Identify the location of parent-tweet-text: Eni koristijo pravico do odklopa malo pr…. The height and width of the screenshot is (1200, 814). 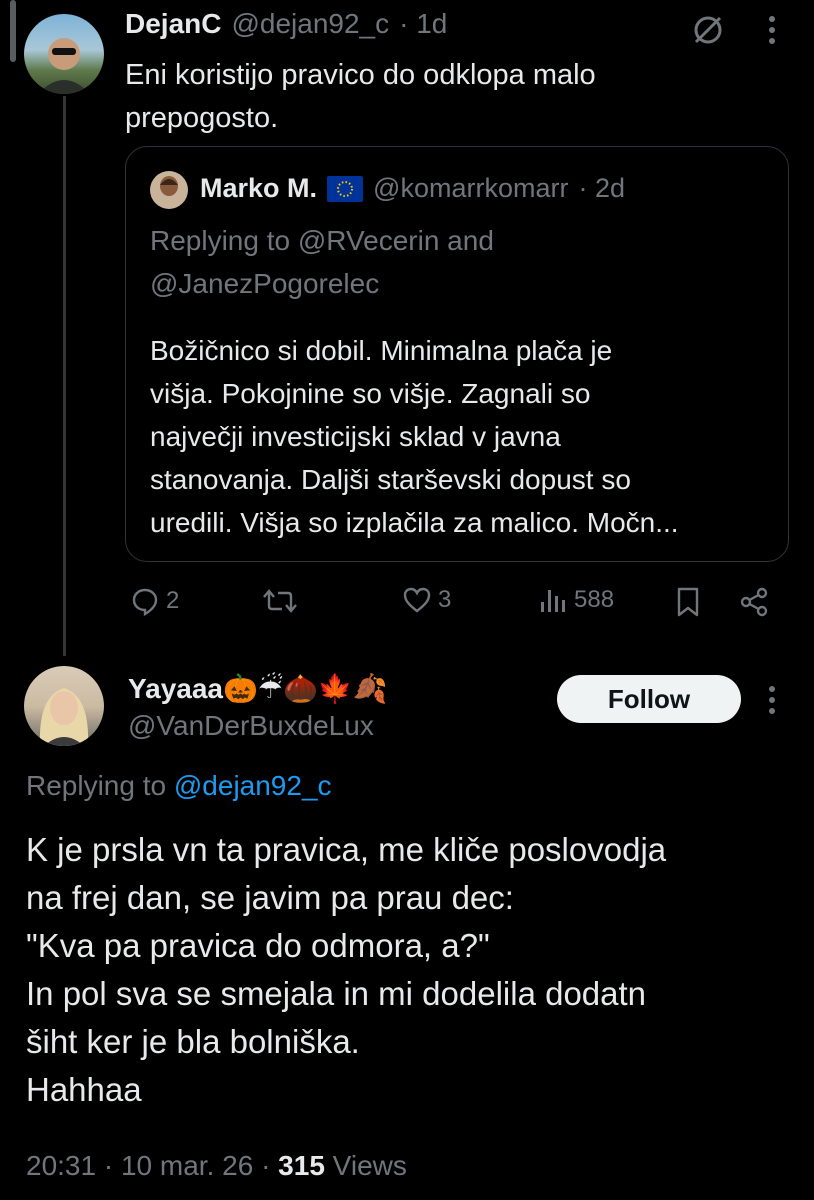
(360, 96).